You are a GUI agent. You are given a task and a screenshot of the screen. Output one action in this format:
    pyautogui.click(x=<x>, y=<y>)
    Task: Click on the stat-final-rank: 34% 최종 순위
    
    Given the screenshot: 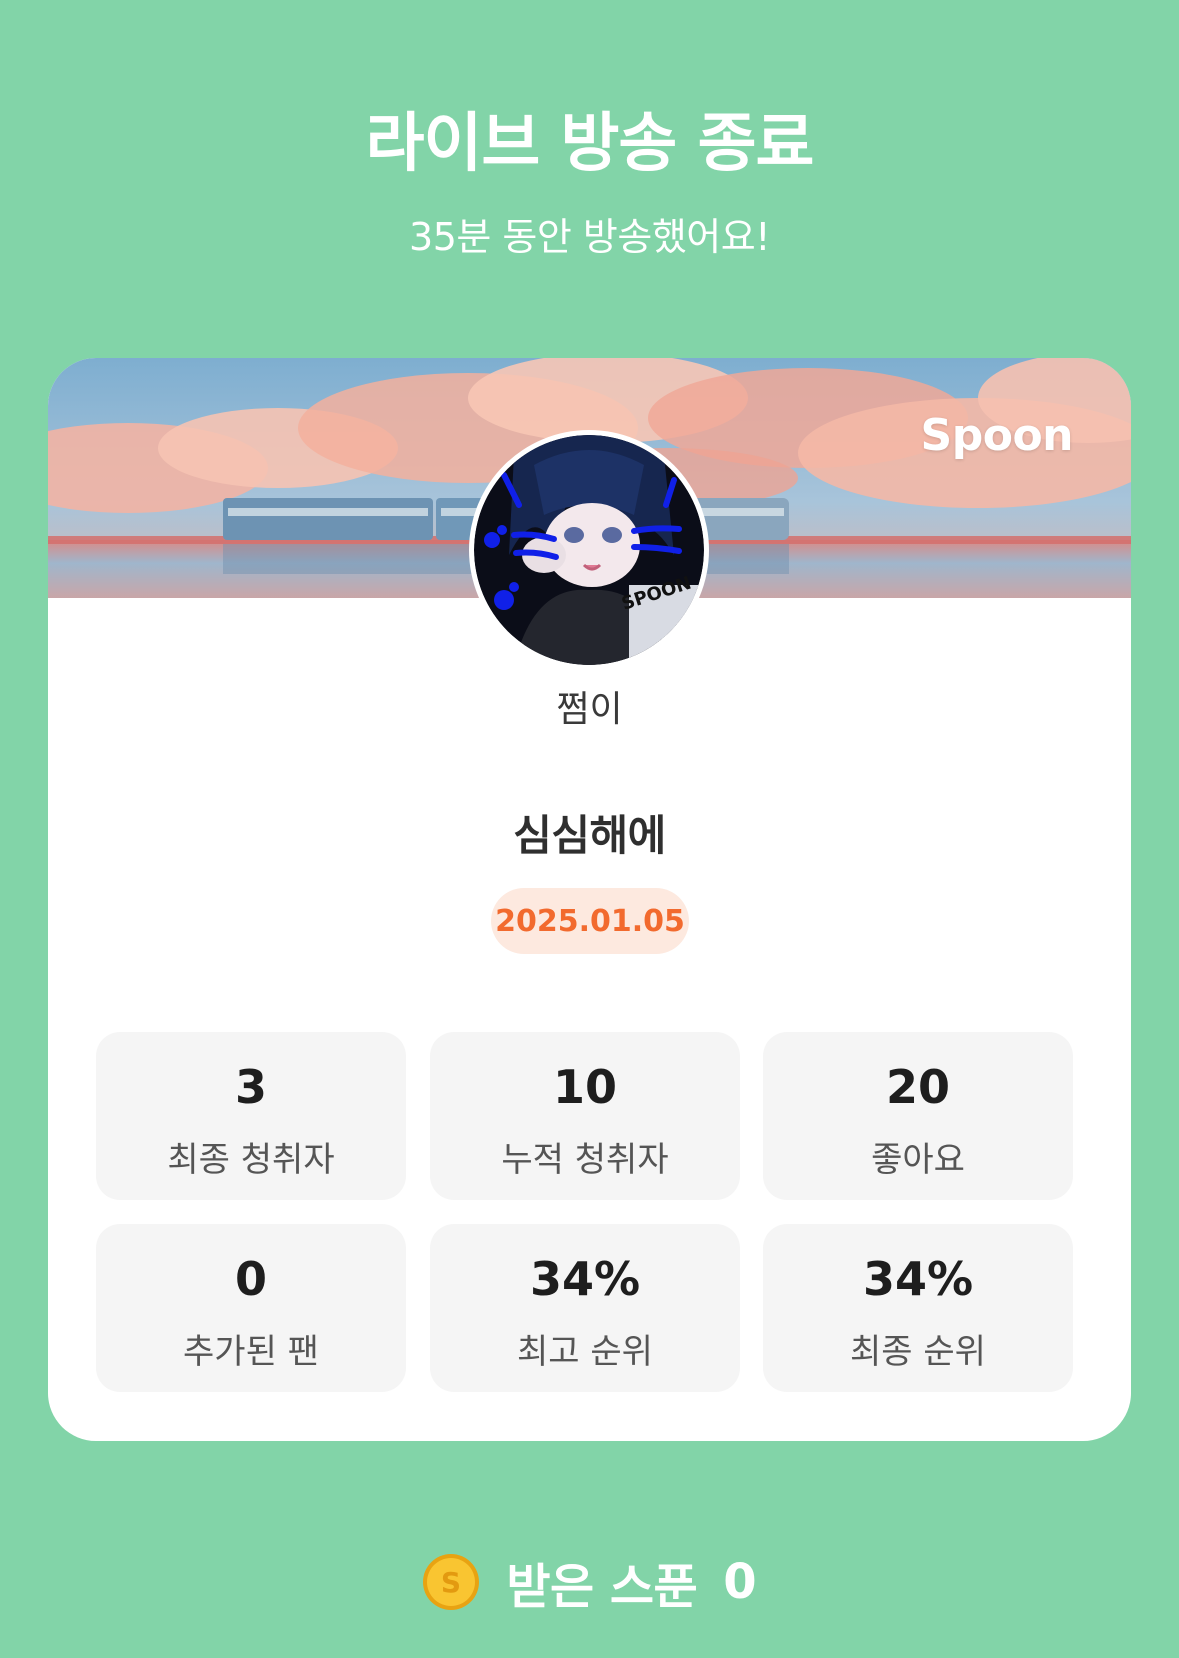 What is the action you would take?
    pyautogui.click(x=918, y=1308)
    